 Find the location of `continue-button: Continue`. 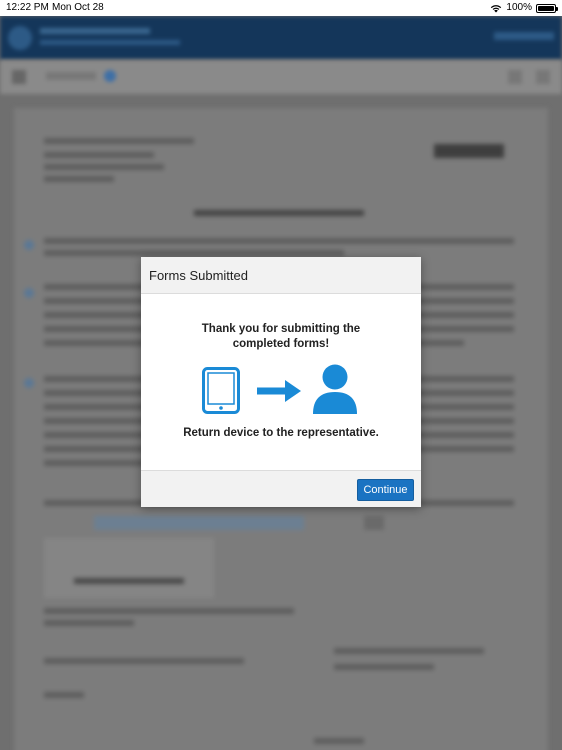

continue-button: Continue is located at coordinates (385, 490).